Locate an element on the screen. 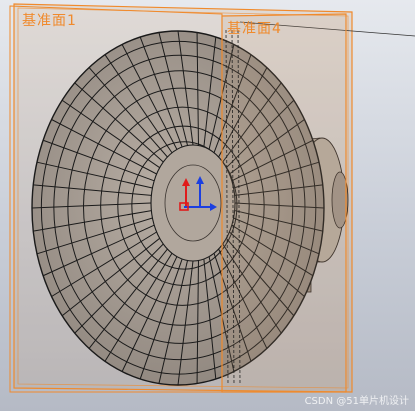  plane-label-1: 基准面1 is located at coordinates (49, 20).